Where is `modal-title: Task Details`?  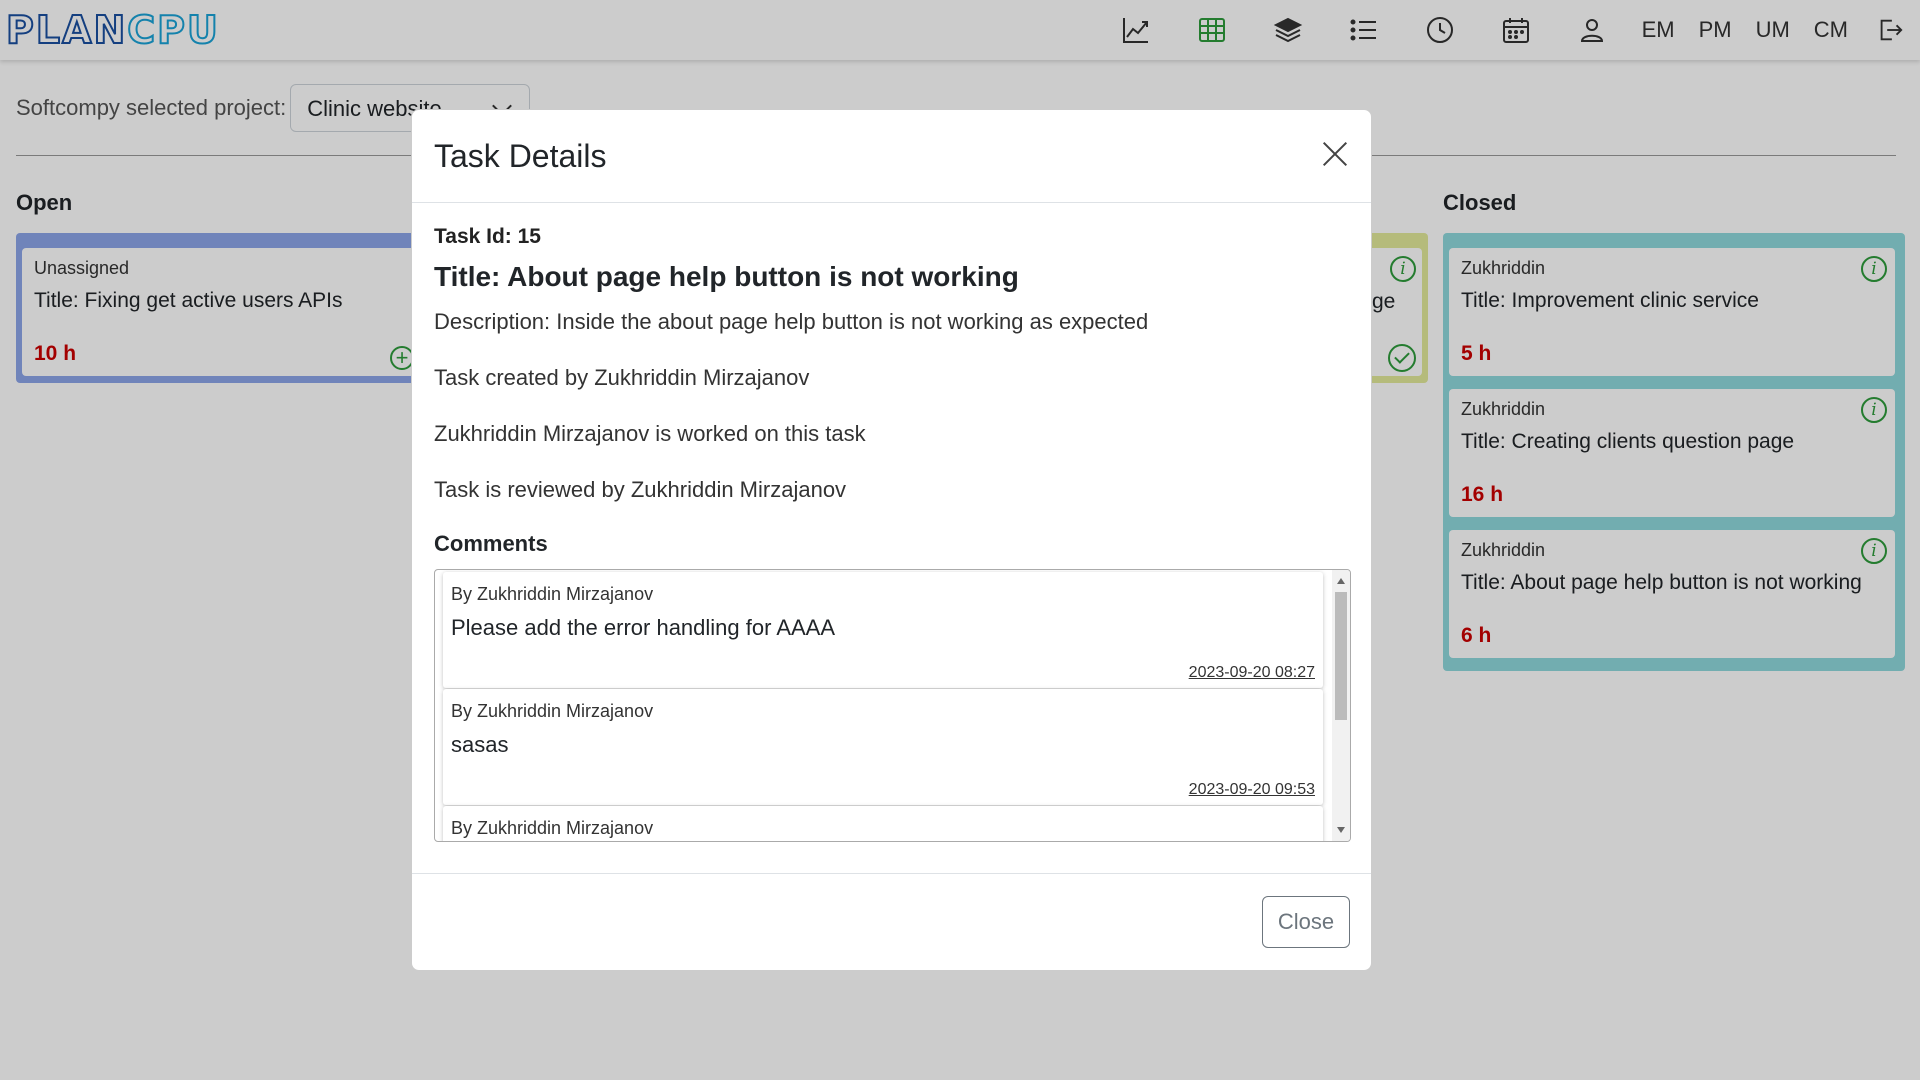
modal-title: Task Details is located at coordinates (520, 156).